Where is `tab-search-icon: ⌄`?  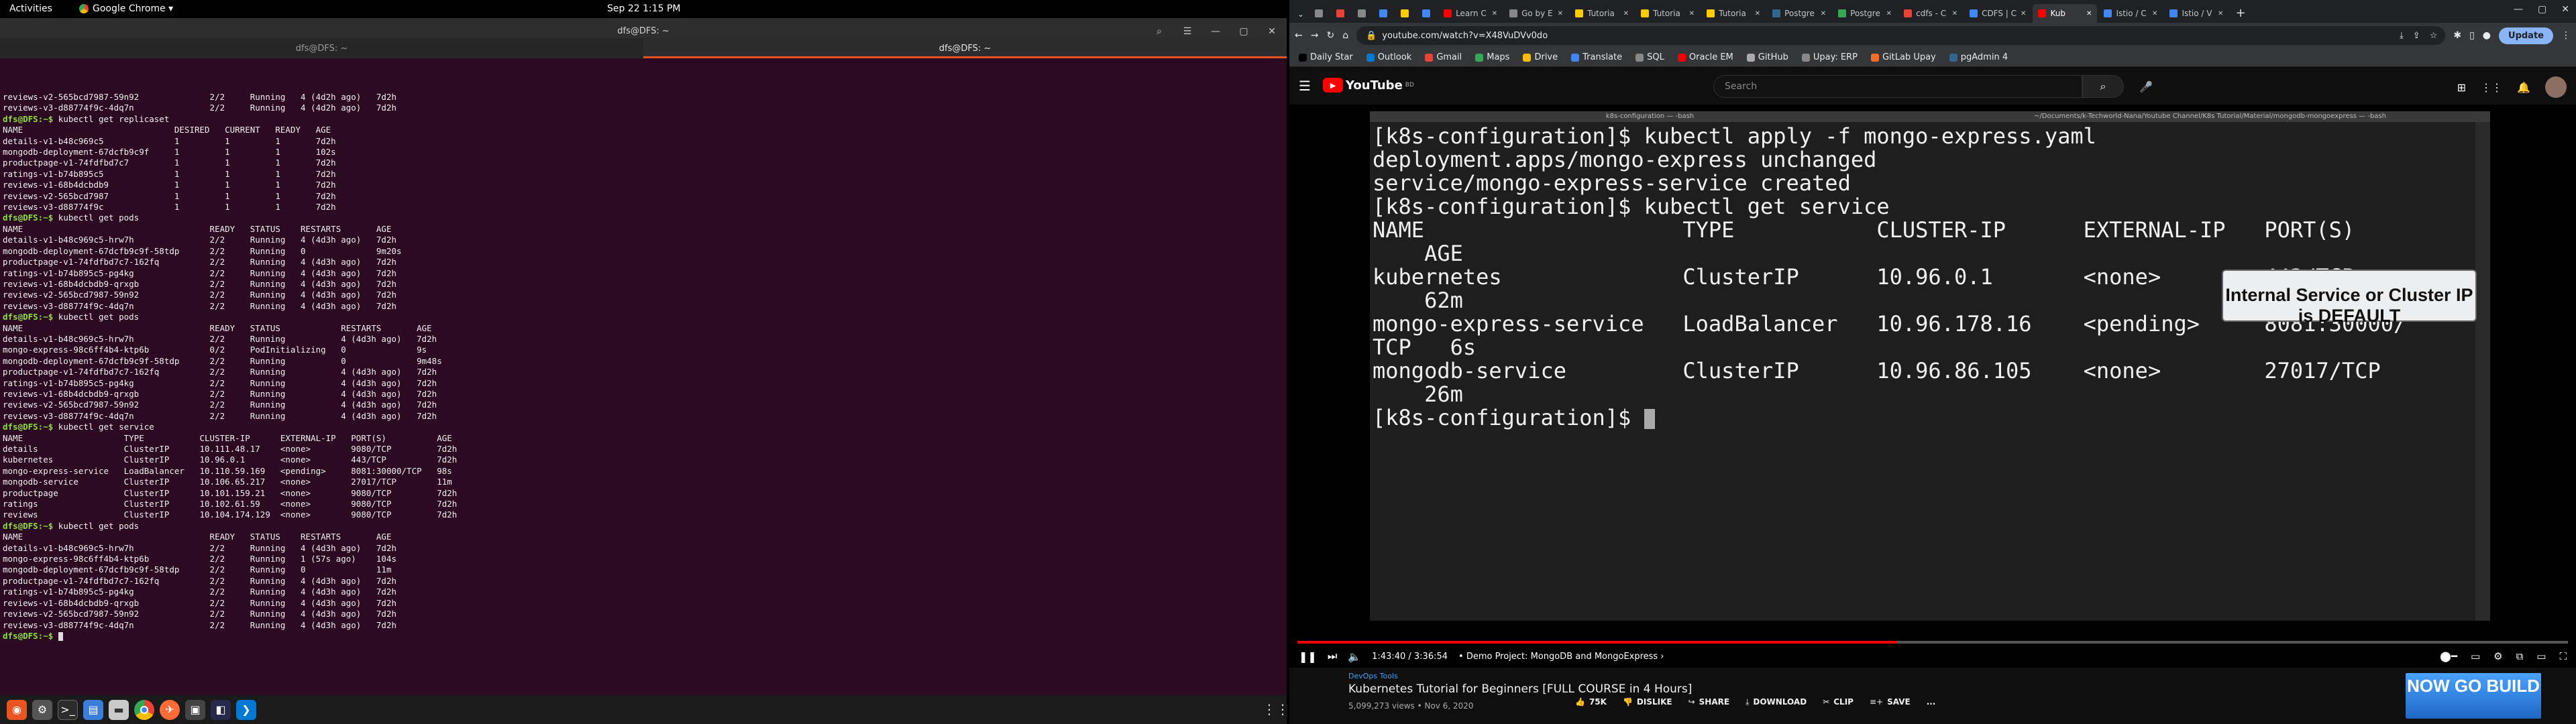
tab-search-icon: ⌄ is located at coordinates (1300, 14).